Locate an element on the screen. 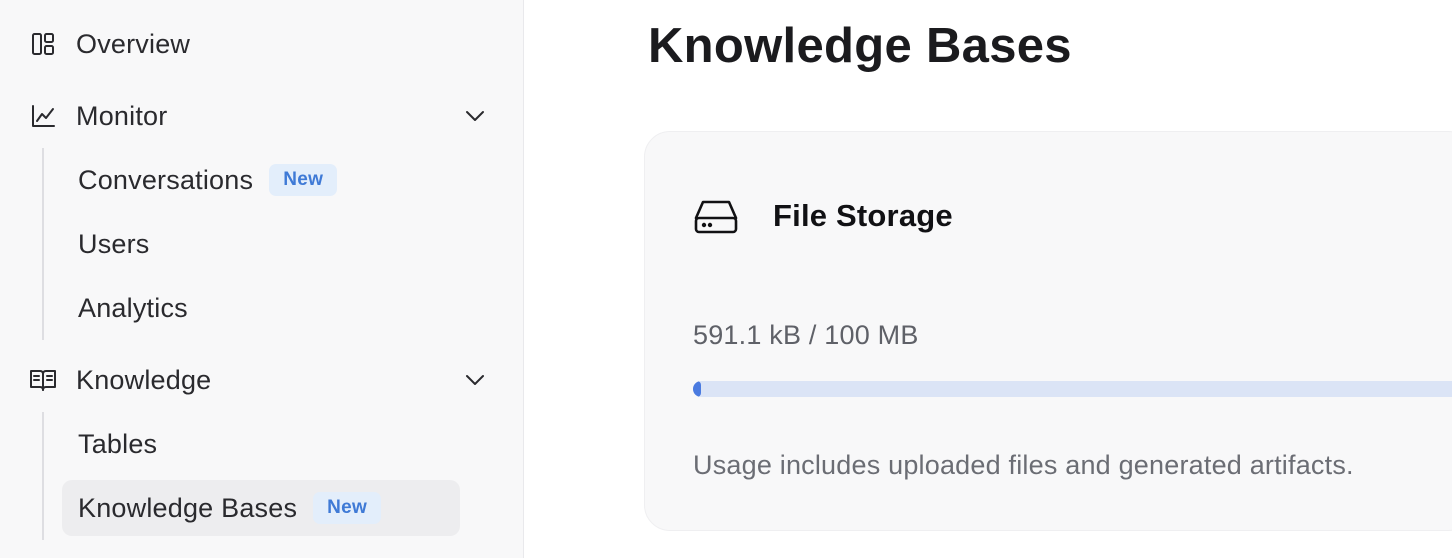 Image resolution: width=1452 pixels, height=558 pixels. sidebar-item-users: Users is located at coordinates (106, 244).